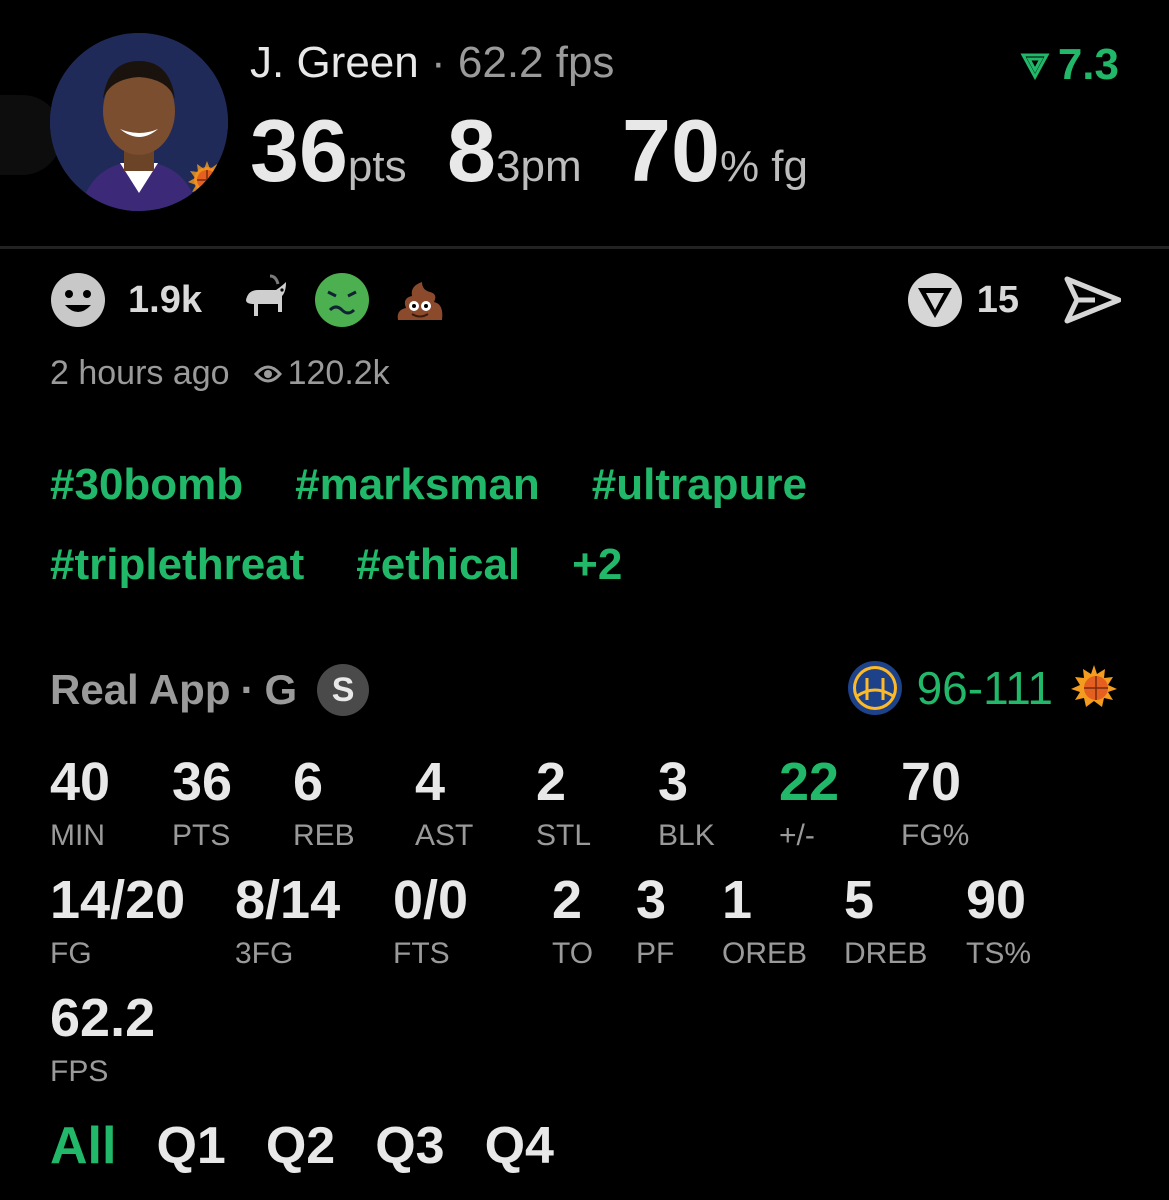 This screenshot has width=1169, height=1200. I want to click on starter-badge: S, so click(343, 690).